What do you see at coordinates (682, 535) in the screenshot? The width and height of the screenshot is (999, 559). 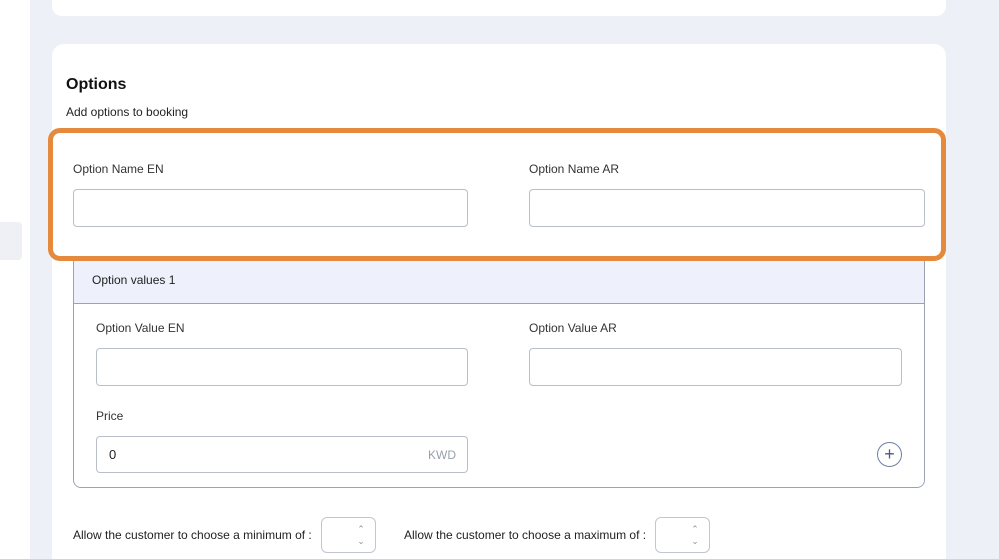 I see `max-choice-stepper: ⌃ ⌄` at bounding box center [682, 535].